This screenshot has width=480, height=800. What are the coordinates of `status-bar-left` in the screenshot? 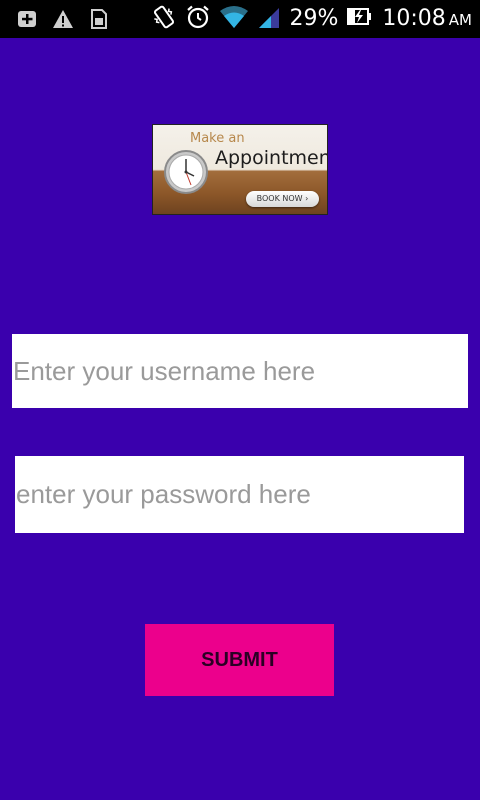 It's located at (63, 21).